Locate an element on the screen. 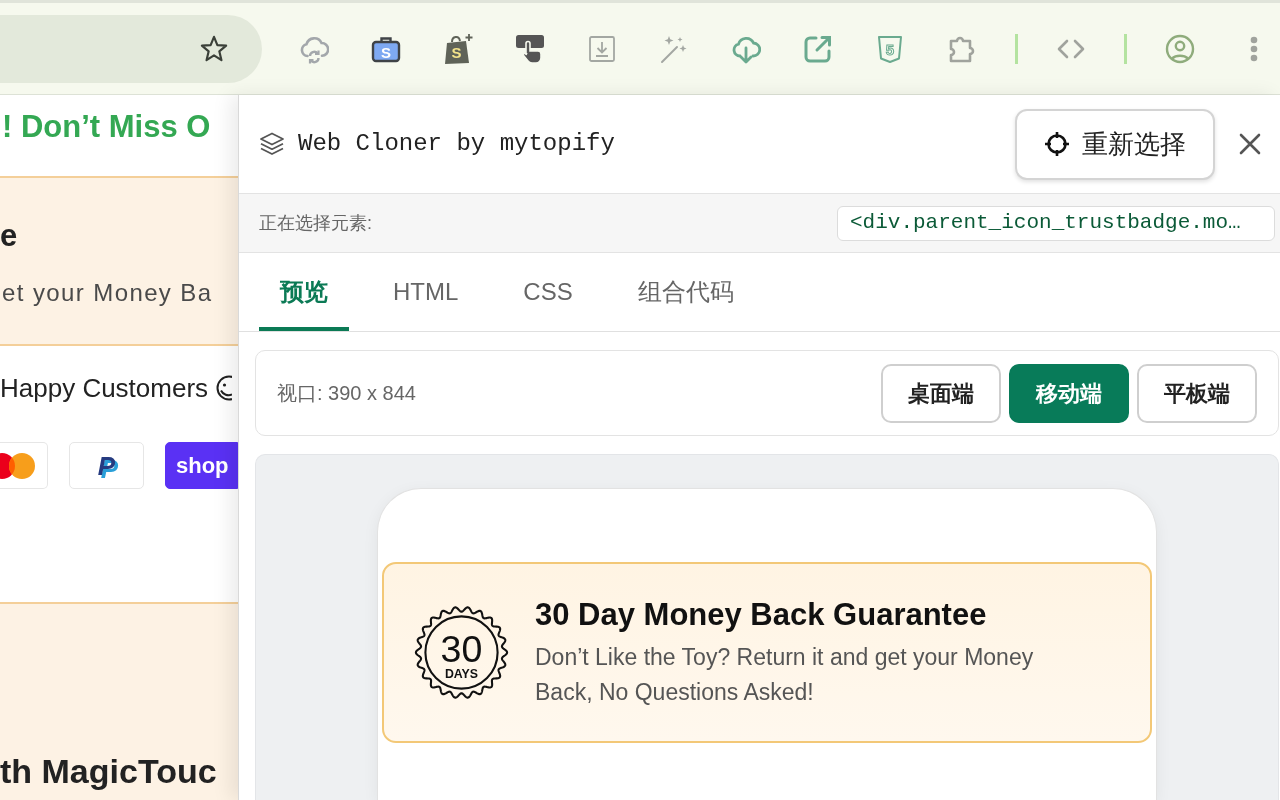 The height and width of the screenshot is (800, 1280). close-icon is located at coordinates (1250, 144).